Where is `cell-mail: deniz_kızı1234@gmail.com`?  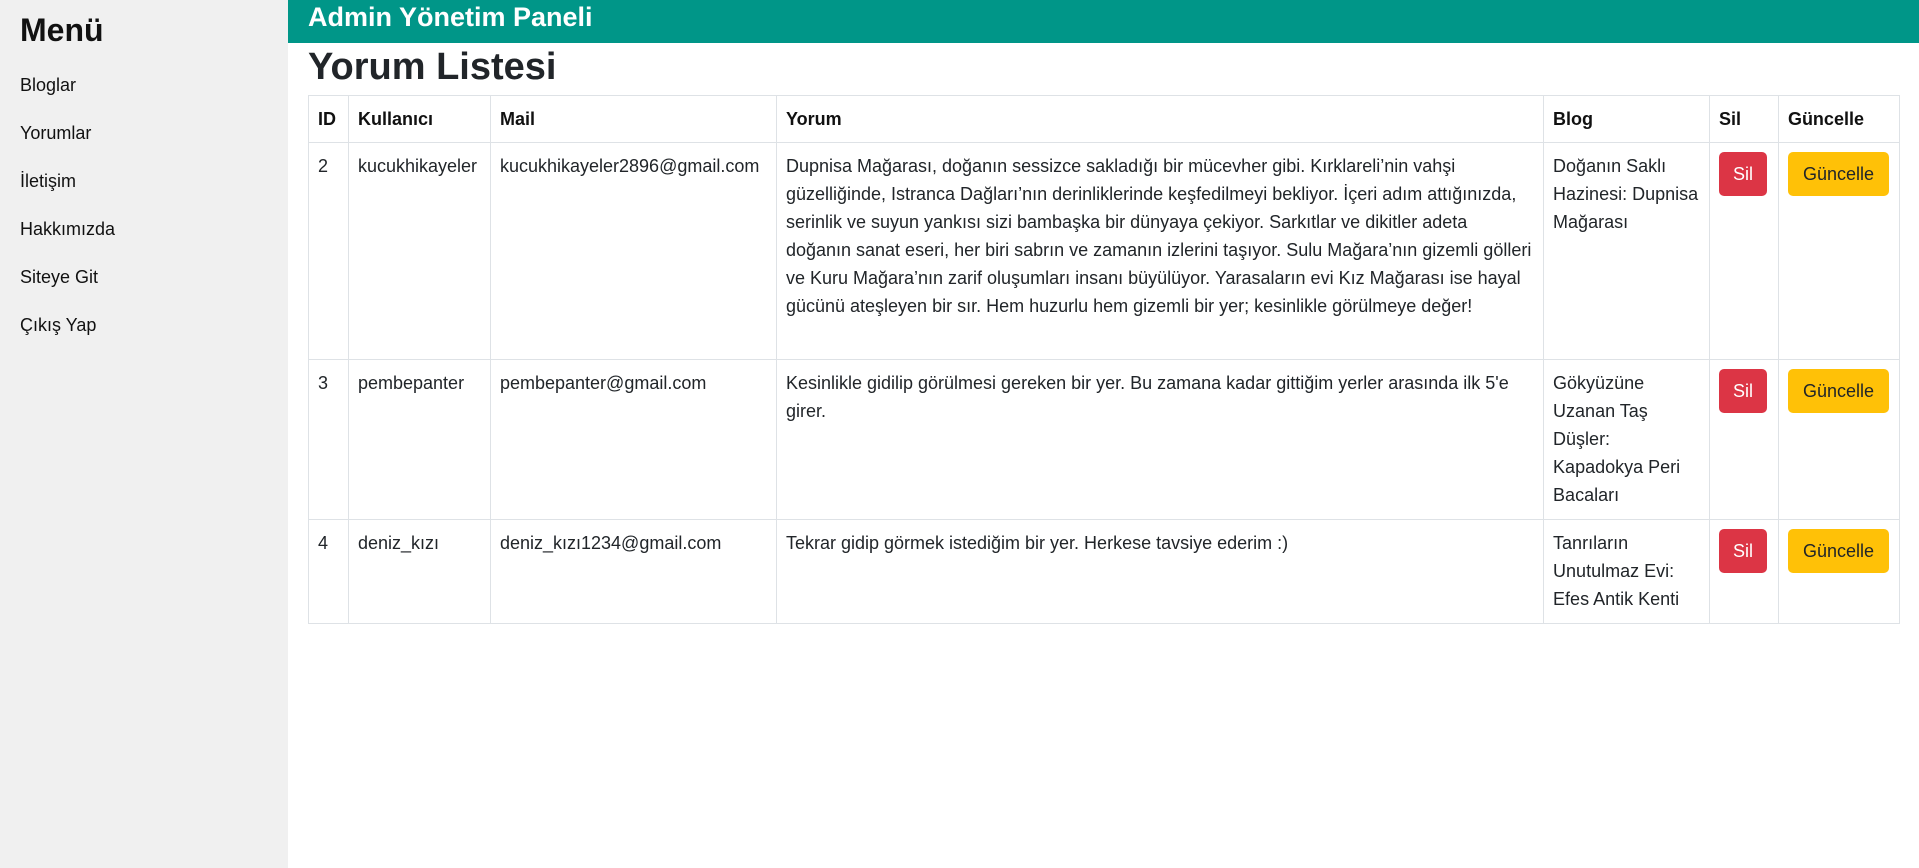 cell-mail: deniz_kızı1234@gmail.com is located at coordinates (633, 571).